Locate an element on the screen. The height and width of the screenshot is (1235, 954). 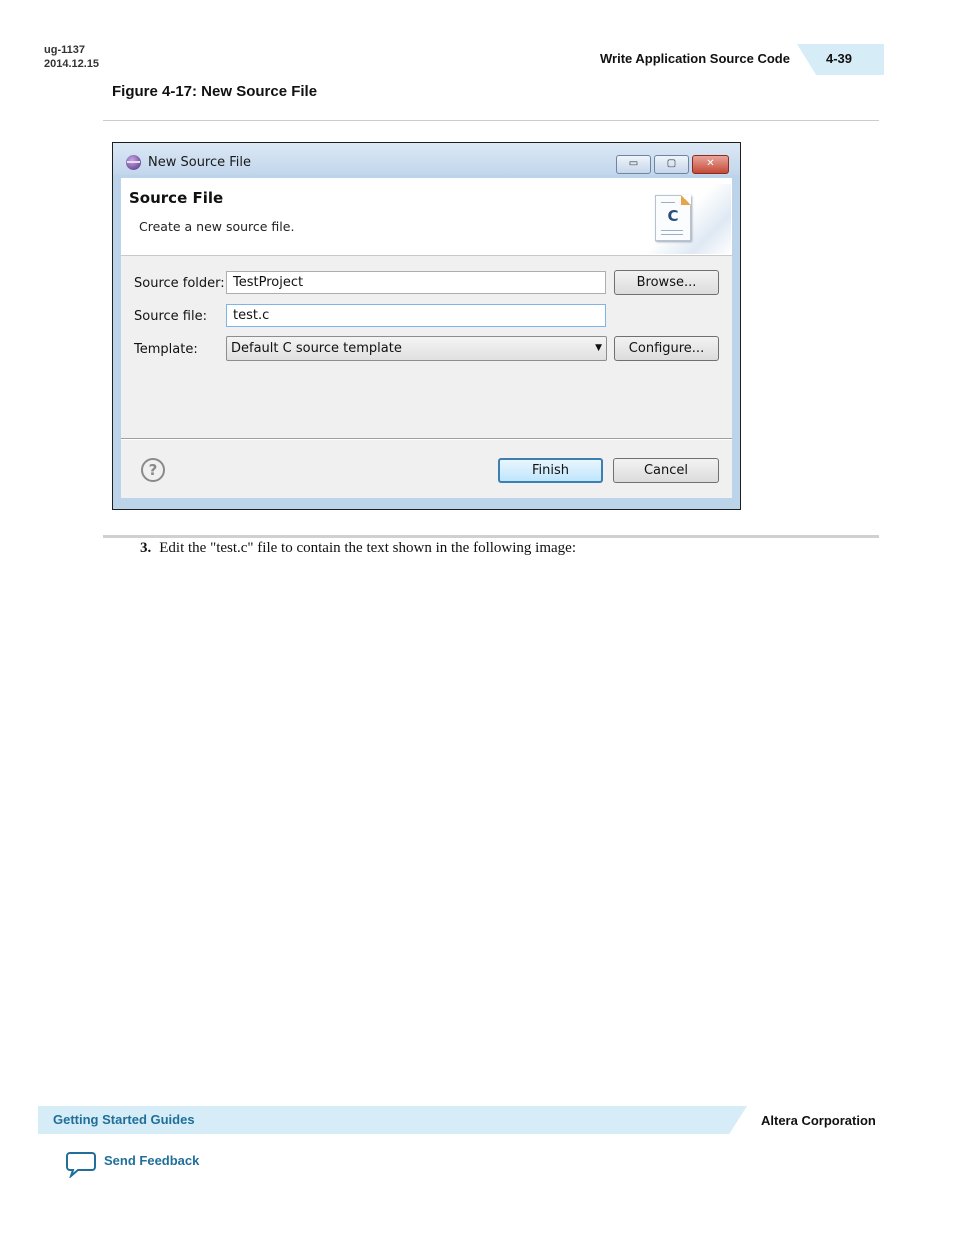
doc-id: ug-1137 is located at coordinates (64, 50).